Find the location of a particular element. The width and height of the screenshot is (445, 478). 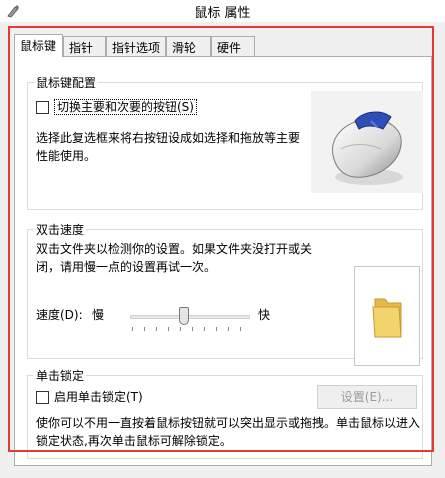

button-config-description: 选择此复选框来将右按钮设成如选择和拖放等主要性能使用。 is located at coordinates (168, 147).